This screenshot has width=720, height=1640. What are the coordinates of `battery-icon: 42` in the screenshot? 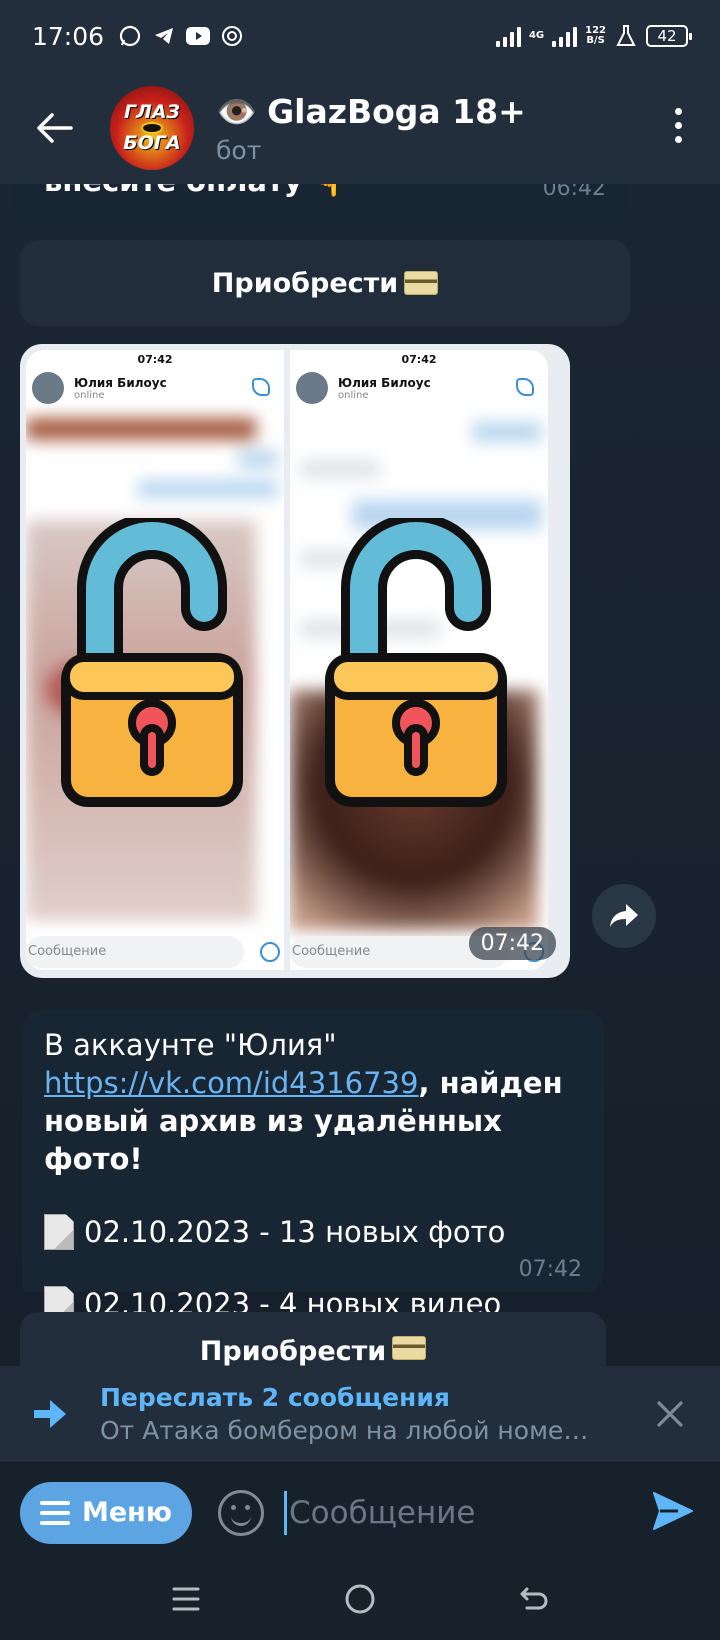 It's located at (669, 36).